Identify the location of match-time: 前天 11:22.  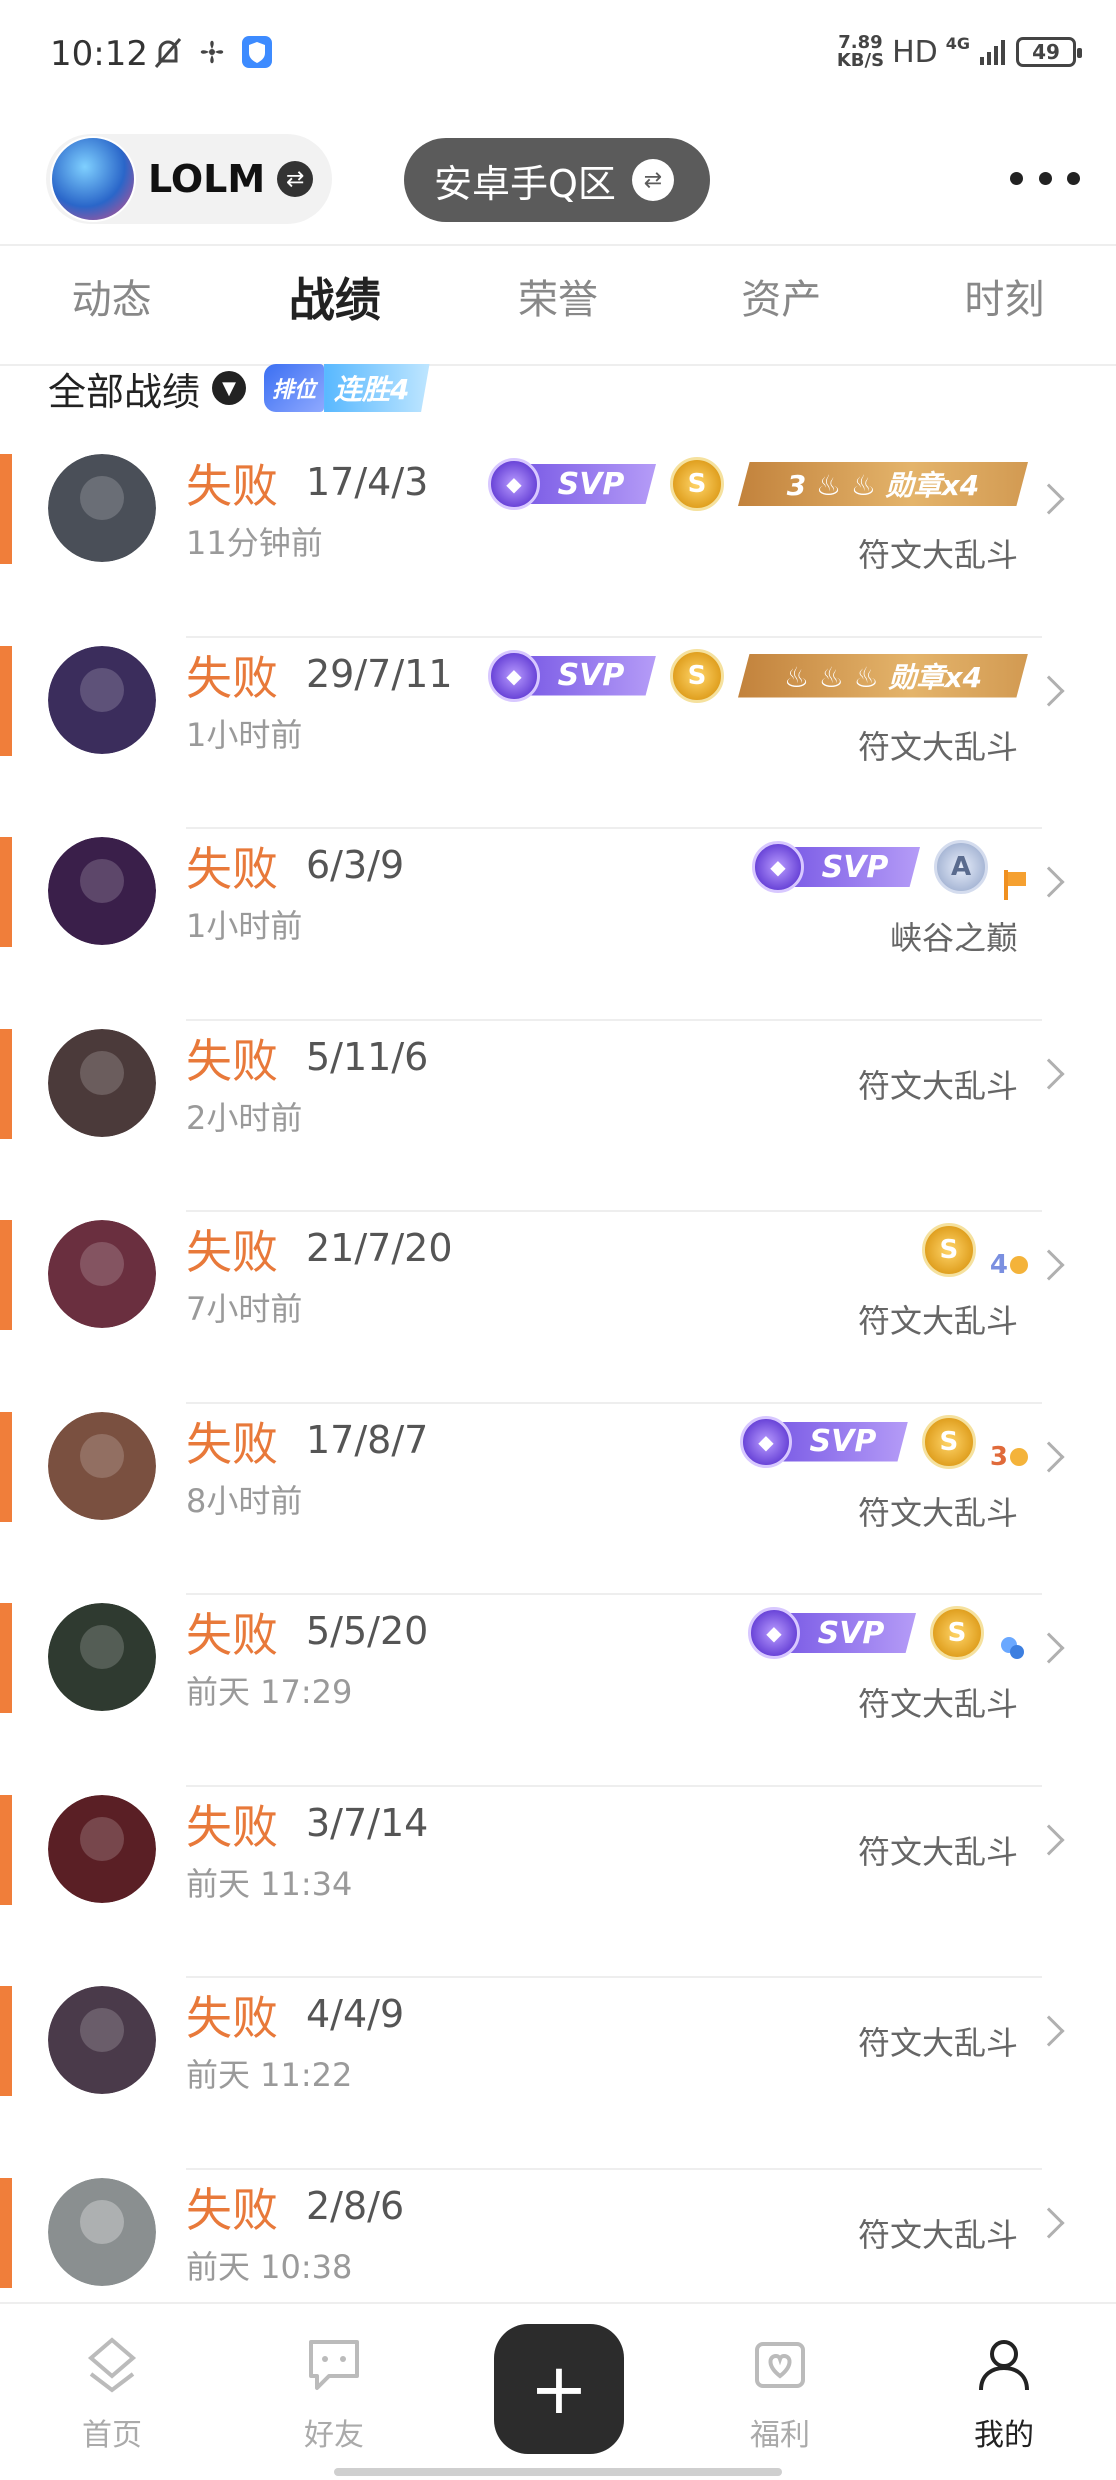
(269, 2075).